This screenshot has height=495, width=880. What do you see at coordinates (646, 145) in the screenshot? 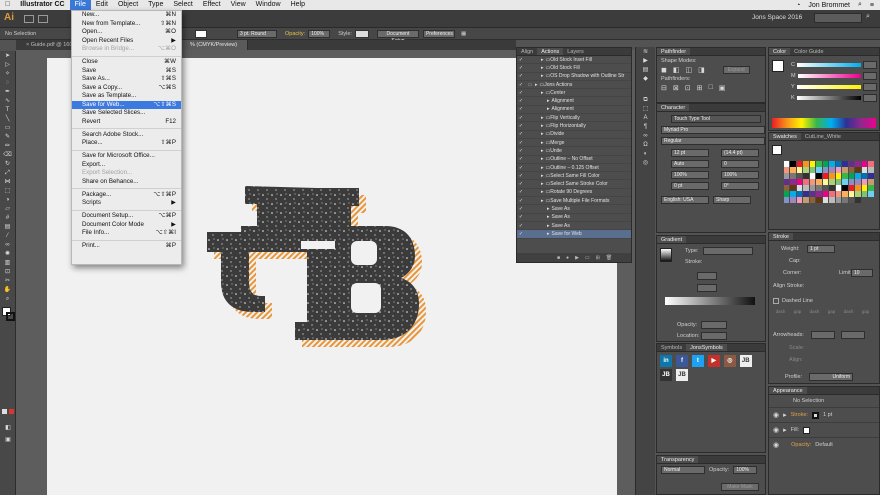
I see `glyphs-icon: Ω` at bounding box center [646, 145].